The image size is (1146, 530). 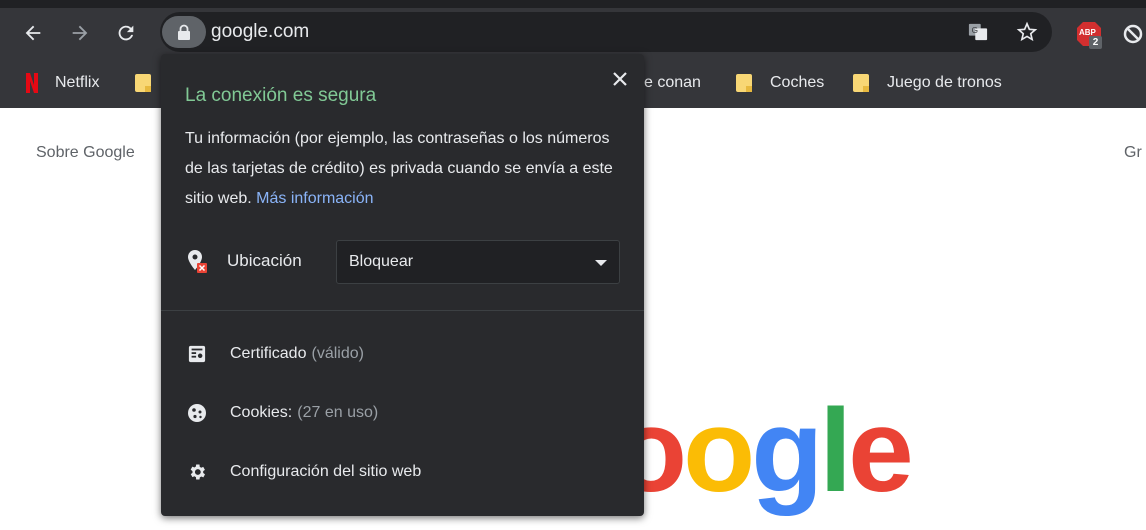 I want to click on site-info-button, so click(x=184, y=32).